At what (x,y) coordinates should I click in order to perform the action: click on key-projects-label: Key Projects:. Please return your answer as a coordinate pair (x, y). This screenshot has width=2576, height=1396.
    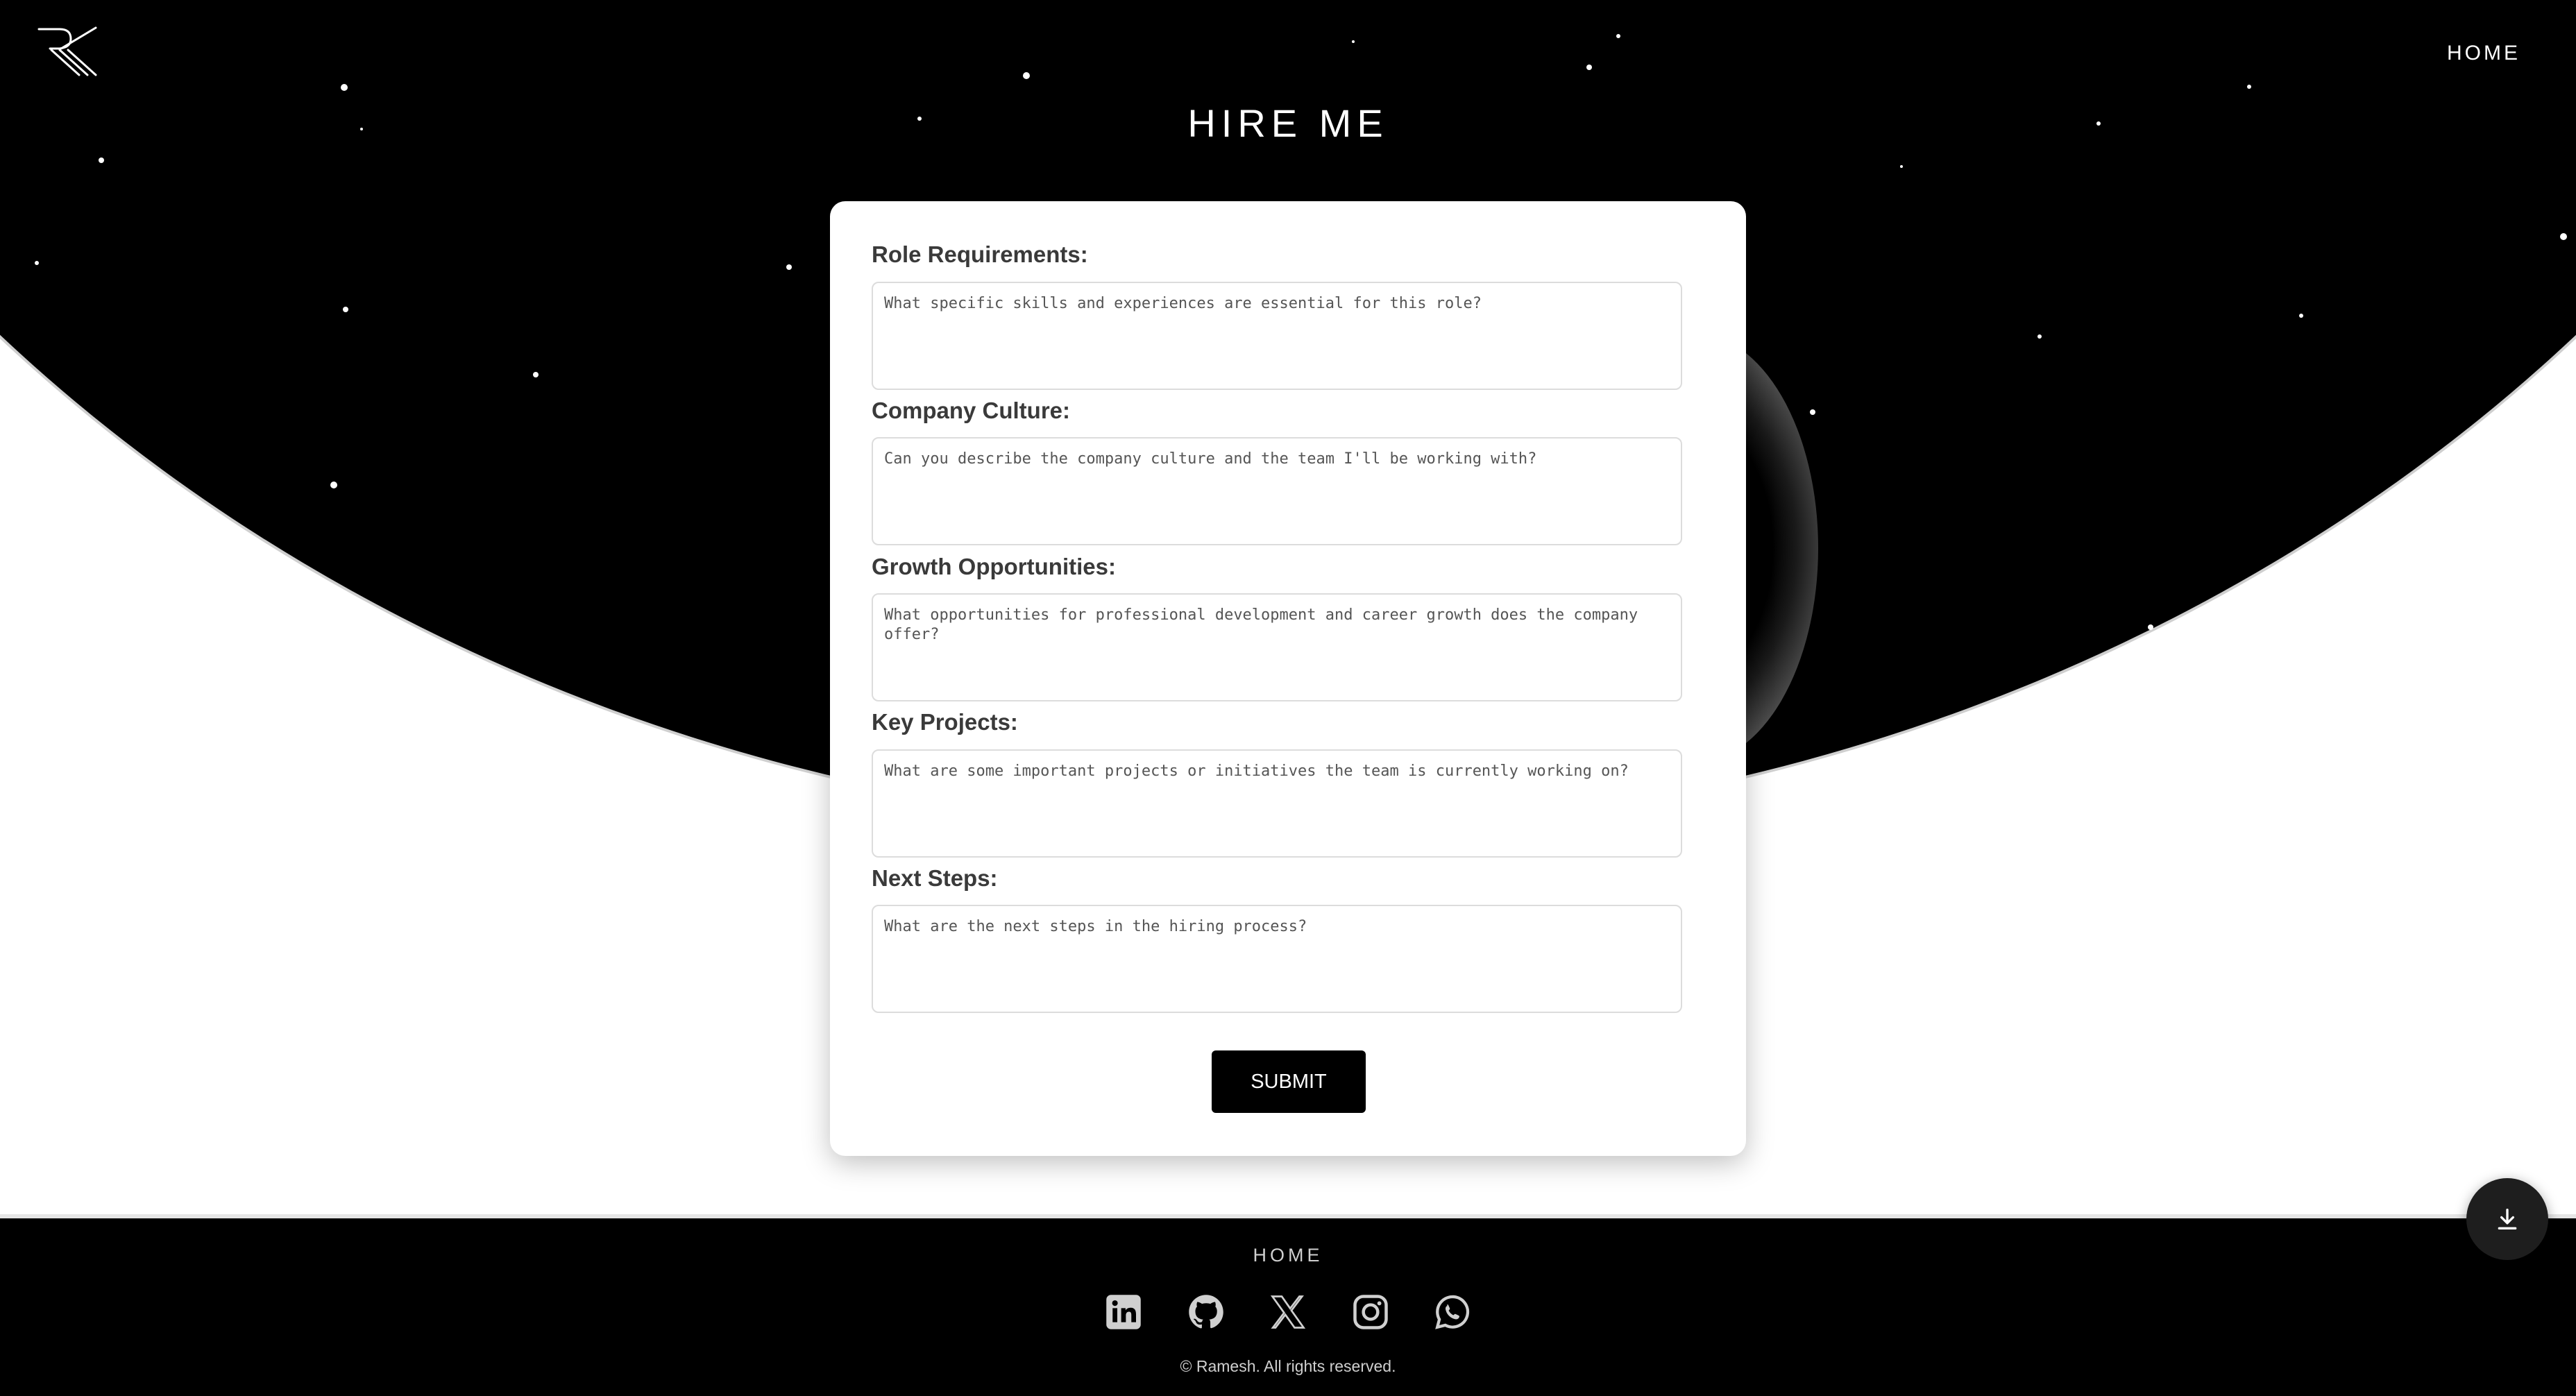
    Looking at the image, I should click on (945, 722).